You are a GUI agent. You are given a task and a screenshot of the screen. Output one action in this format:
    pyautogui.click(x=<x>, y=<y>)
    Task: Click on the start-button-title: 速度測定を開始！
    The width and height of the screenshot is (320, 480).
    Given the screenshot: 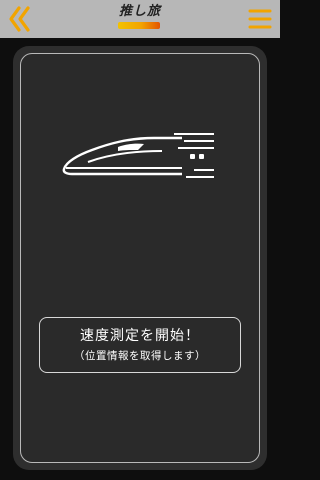 What is the action you would take?
    pyautogui.click(x=140, y=336)
    